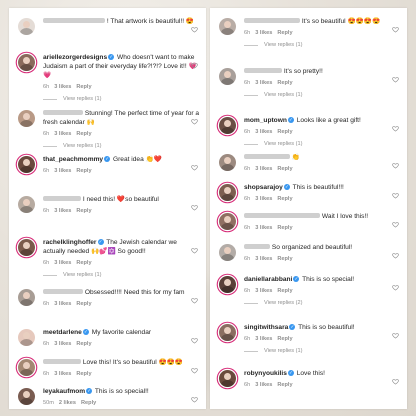  What do you see at coordinates (70, 242) in the screenshot?
I see `username-link: rachelklinghoffer` at bounding box center [70, 242].